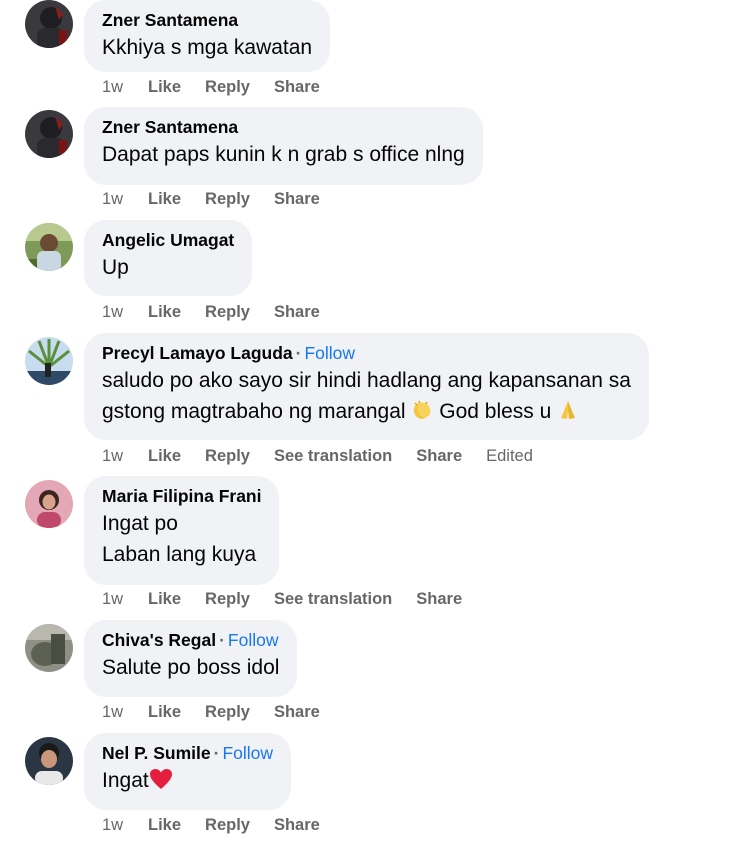 This screenshot has height=841, width=750. What do you see at coordinates (181, 496) in the screenshot?
I see `comment-author: Maria Filipina Frani` at bounding box center [181, 496].